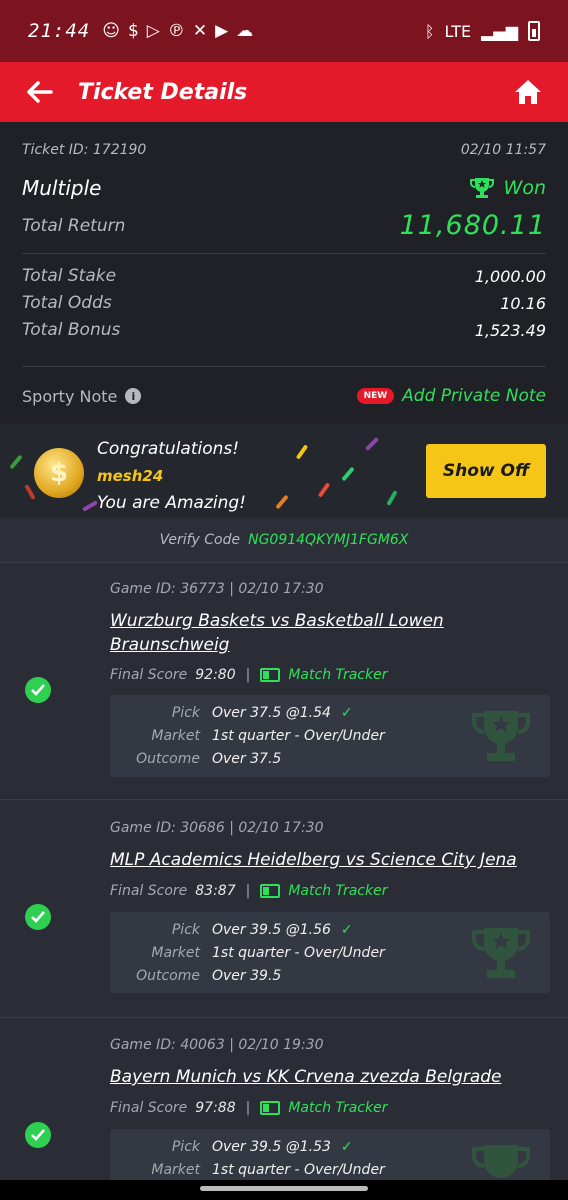 This screenshot has width=568, height=1200. What do you see at coordinates (534, 31) in the screenshot?
I see `battery-icon` at bounding box center [534, 31].